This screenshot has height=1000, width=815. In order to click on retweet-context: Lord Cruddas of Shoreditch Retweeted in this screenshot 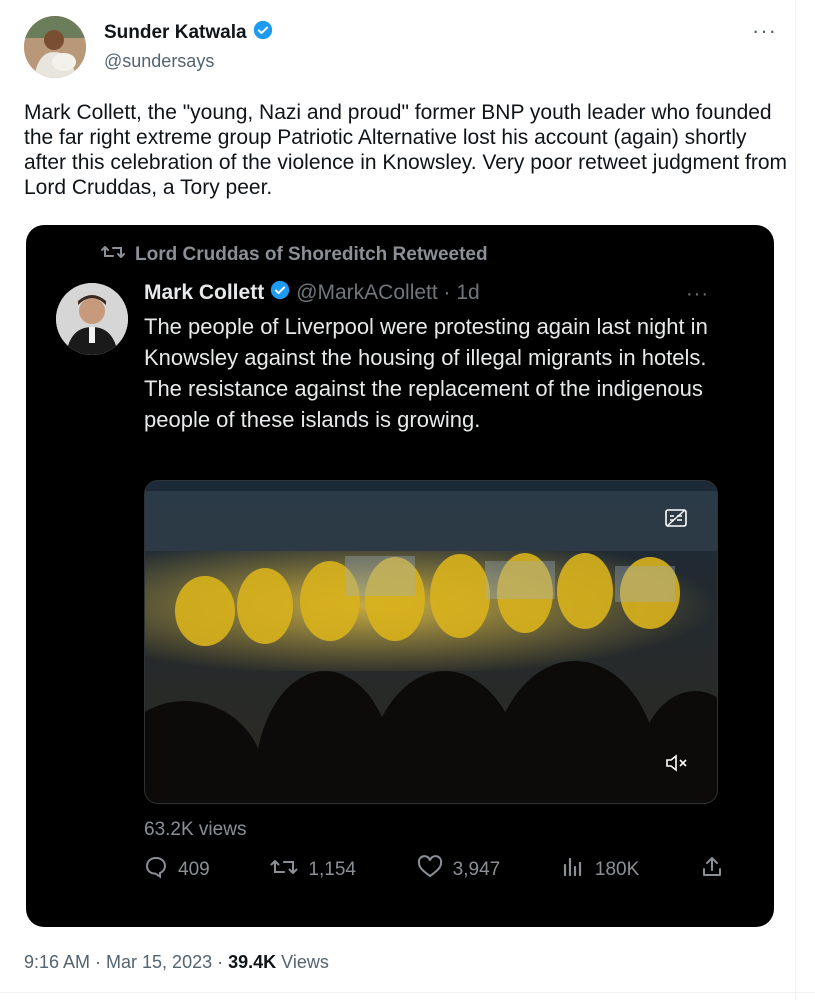, I will do `click(294, 255)`.